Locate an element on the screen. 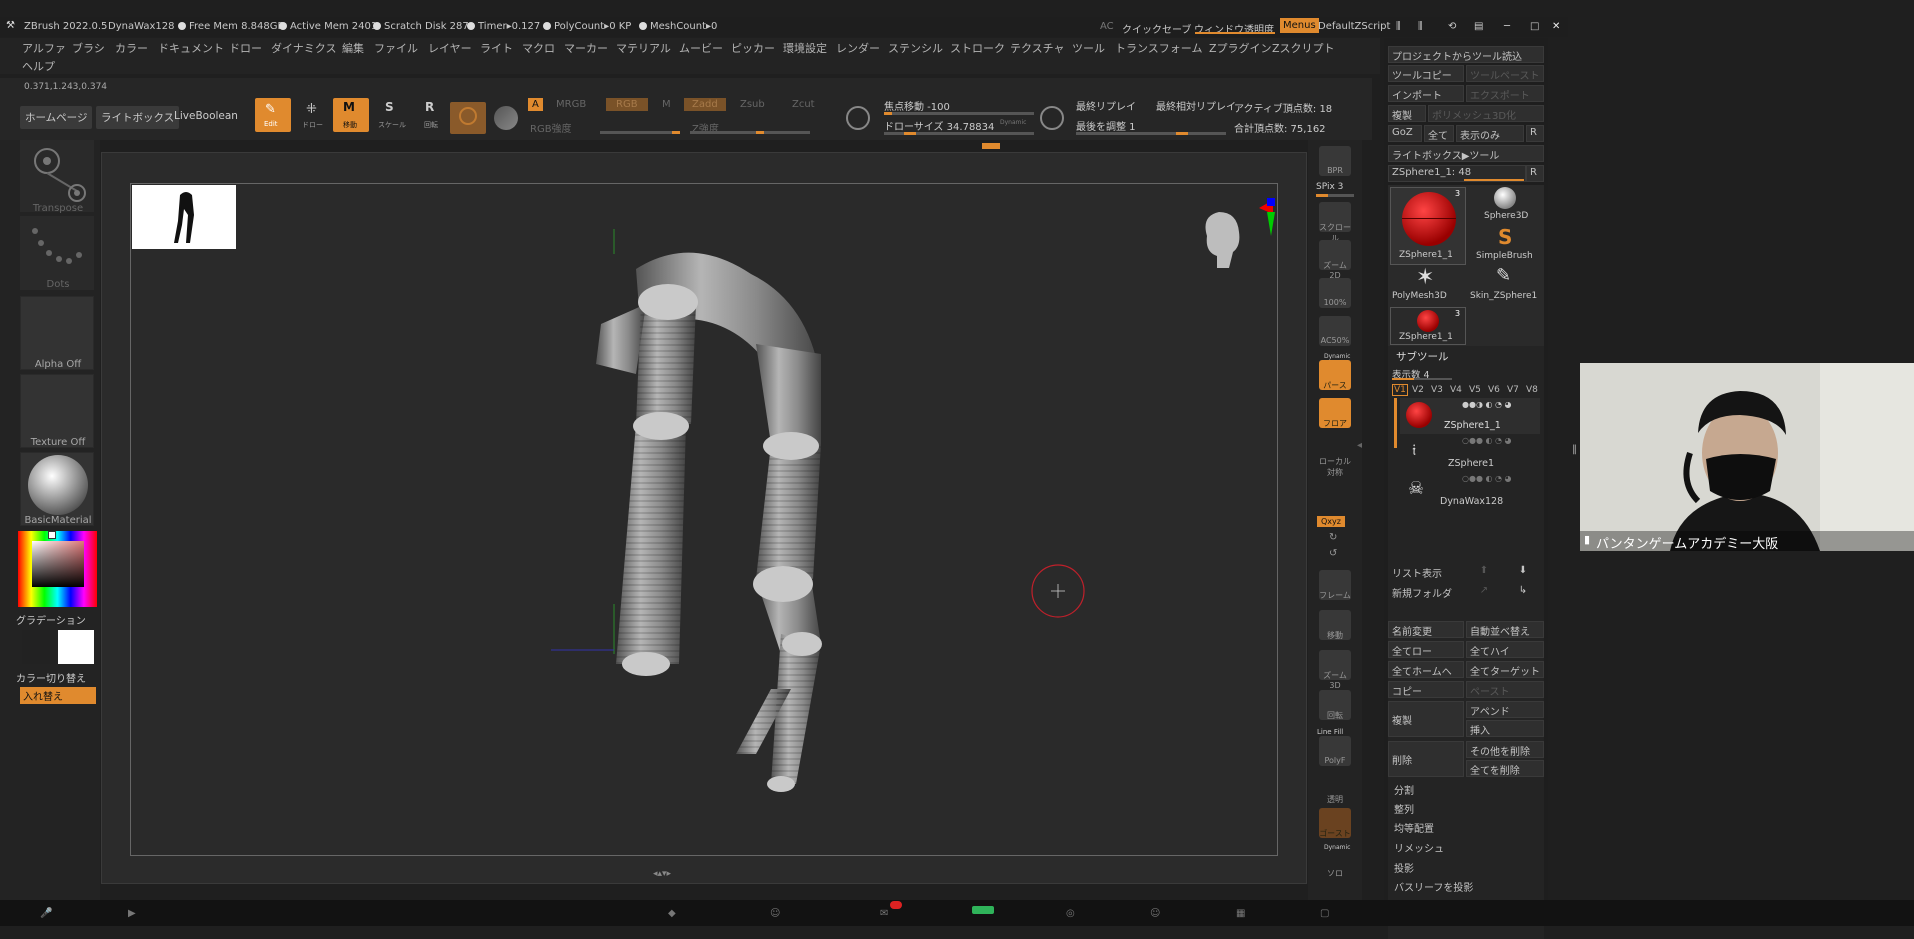 This screenshot has width=1914, height=939. clone-button: 複製 is located at coordinates (1407, 113).